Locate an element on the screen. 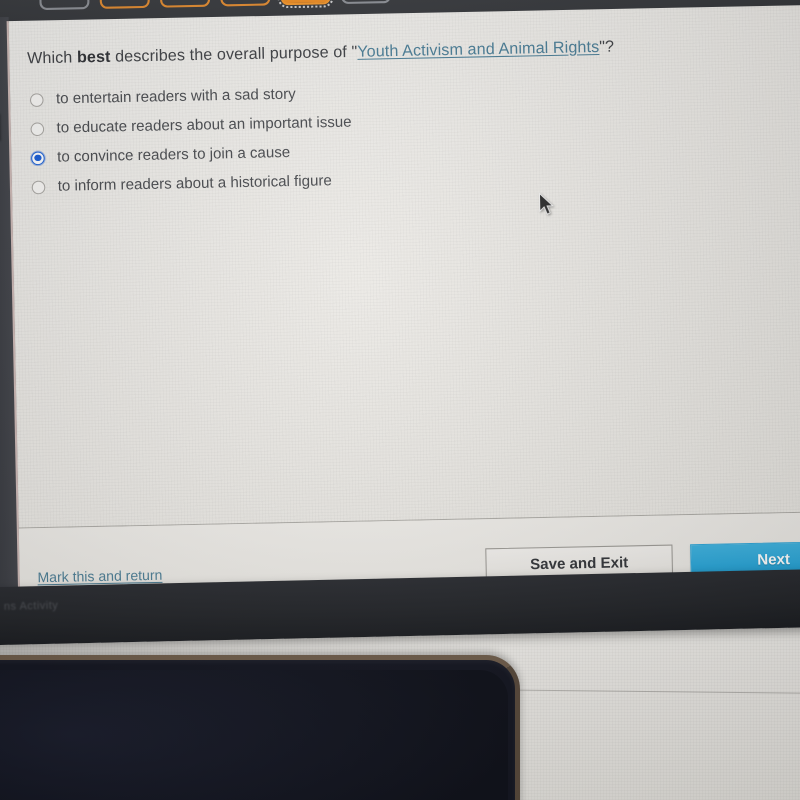 This screenshot has height=800, width=800. mark-this-and-return-link: Mark this and return is located at coordinates (99, 576).